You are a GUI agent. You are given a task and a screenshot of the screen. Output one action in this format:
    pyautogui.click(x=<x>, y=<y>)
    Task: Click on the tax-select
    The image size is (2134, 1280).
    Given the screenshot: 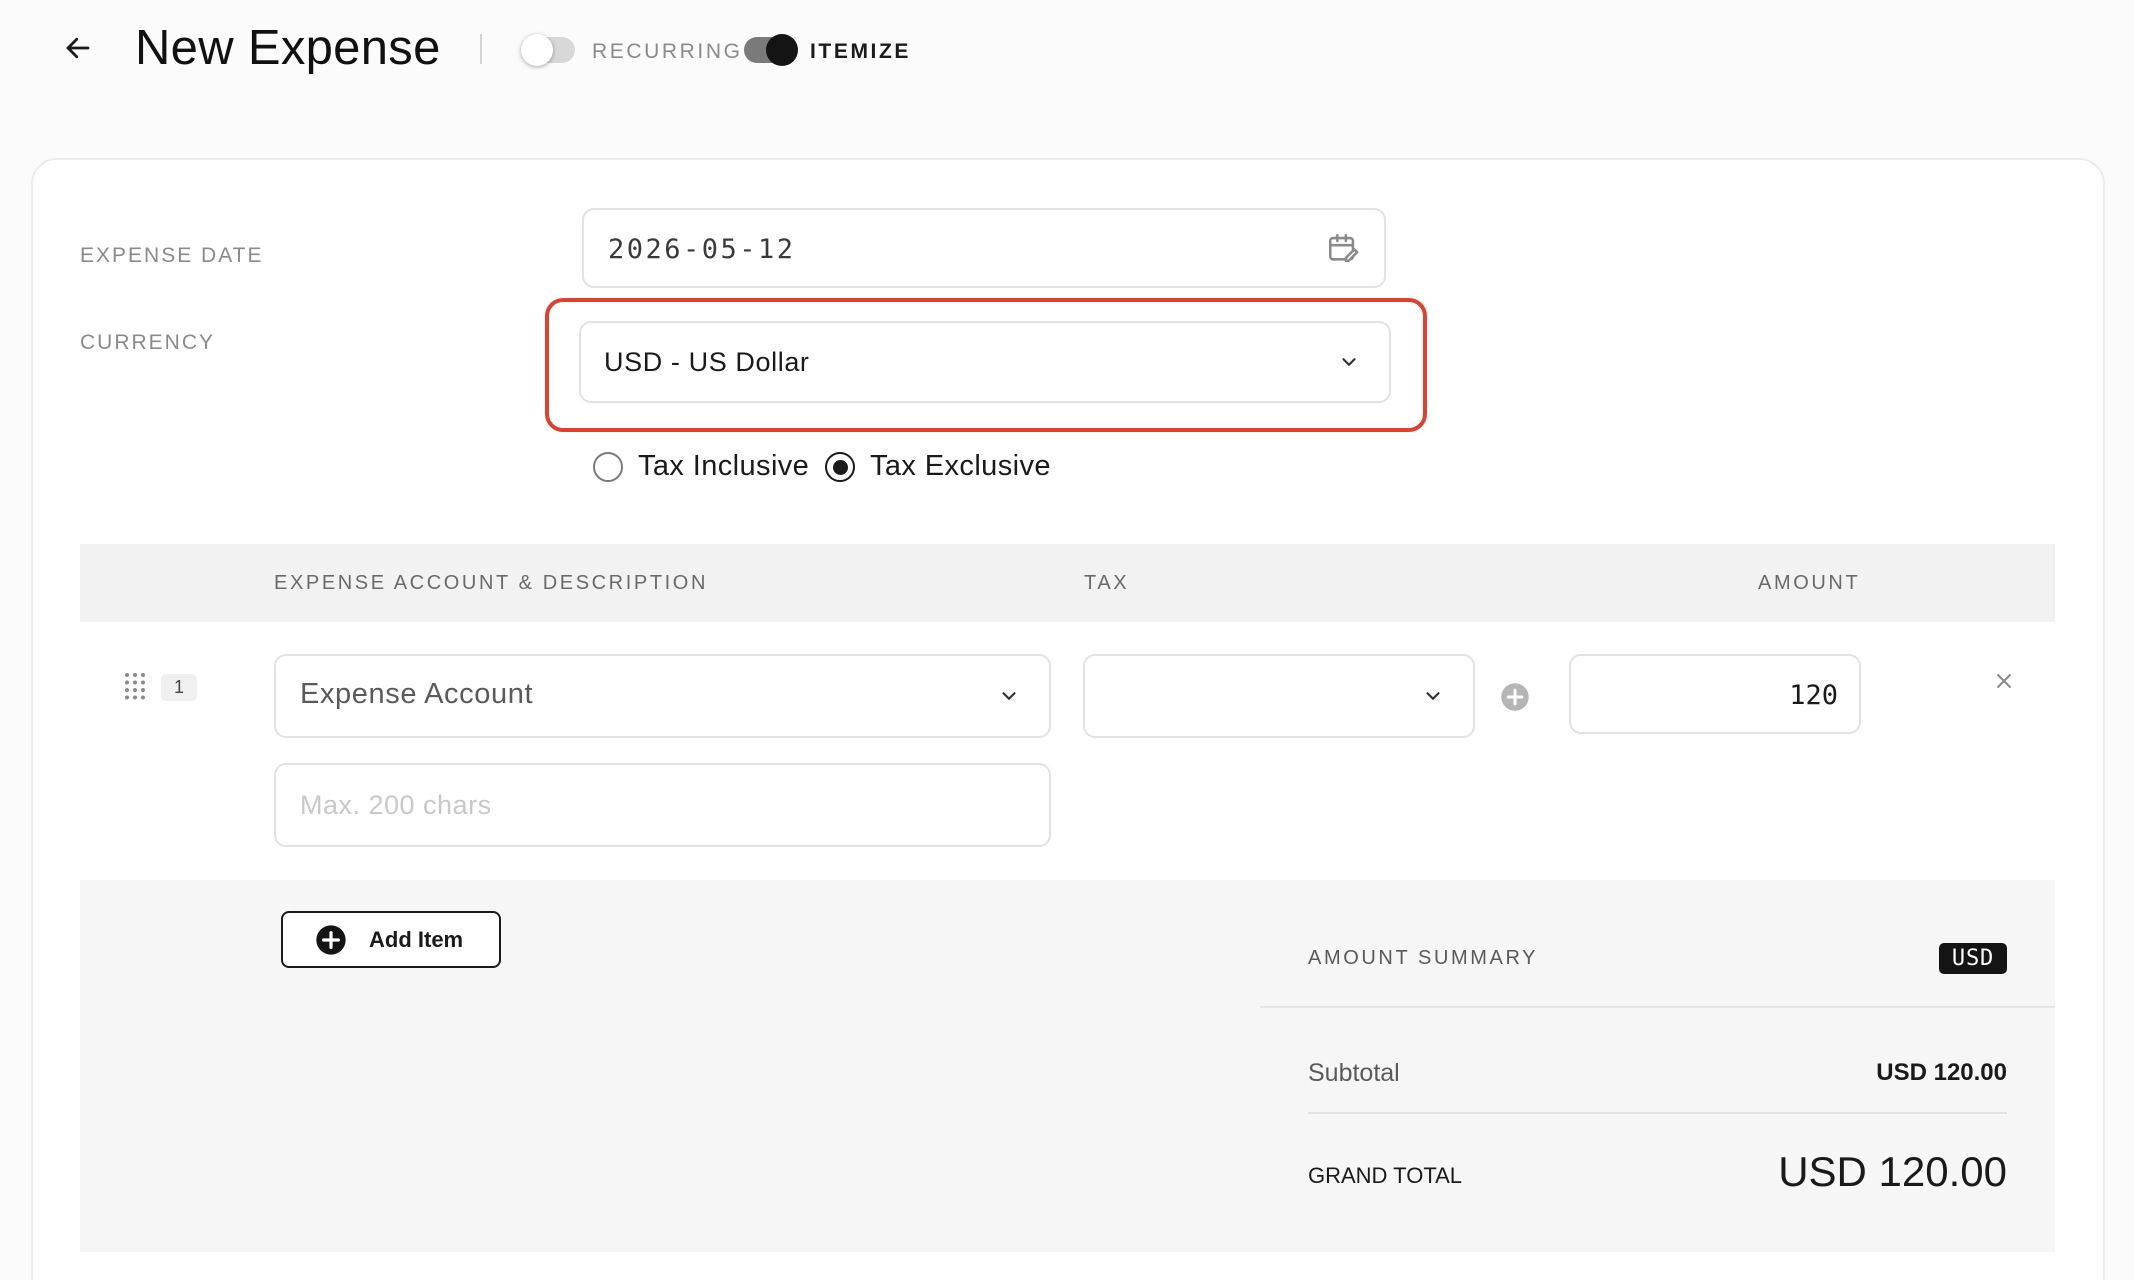 What is the action you would take?
    pyautogui.click(x=1279, y=696)
    